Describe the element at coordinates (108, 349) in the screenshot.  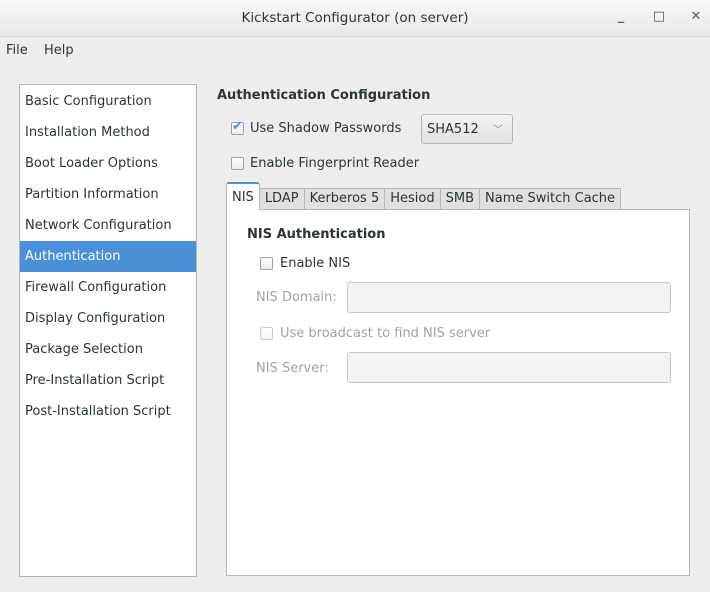
I see `sidebar-item-package-selection: Package Selection` at that location.